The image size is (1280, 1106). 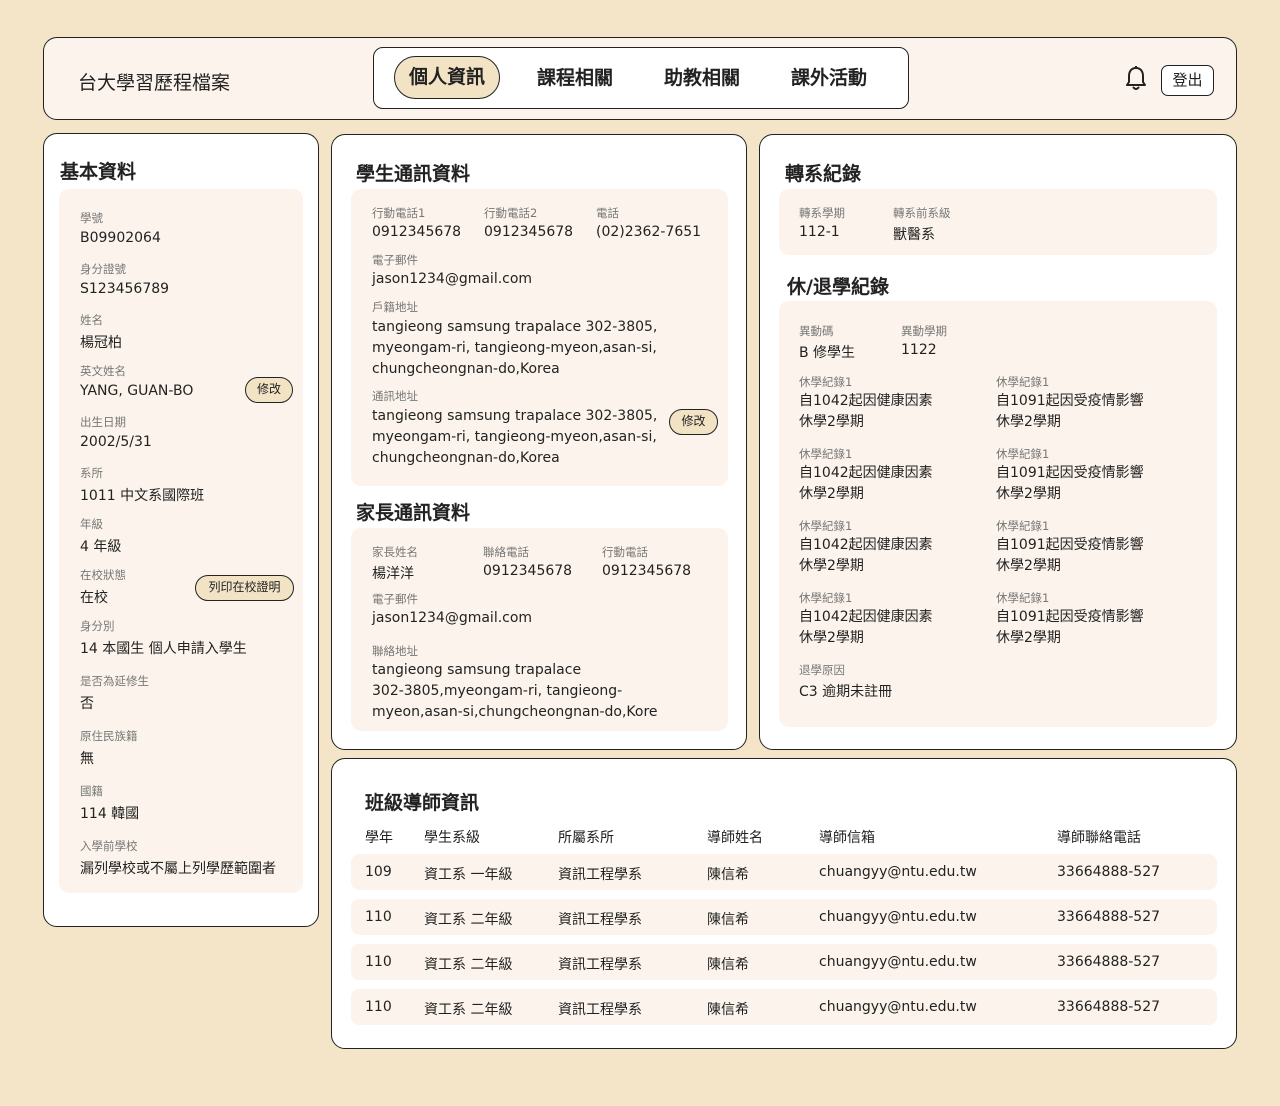 What do you see at coordinates (693, 422) in the screenshot?
I see `edit-address-button: 修改` at bounding box center [693, 422].